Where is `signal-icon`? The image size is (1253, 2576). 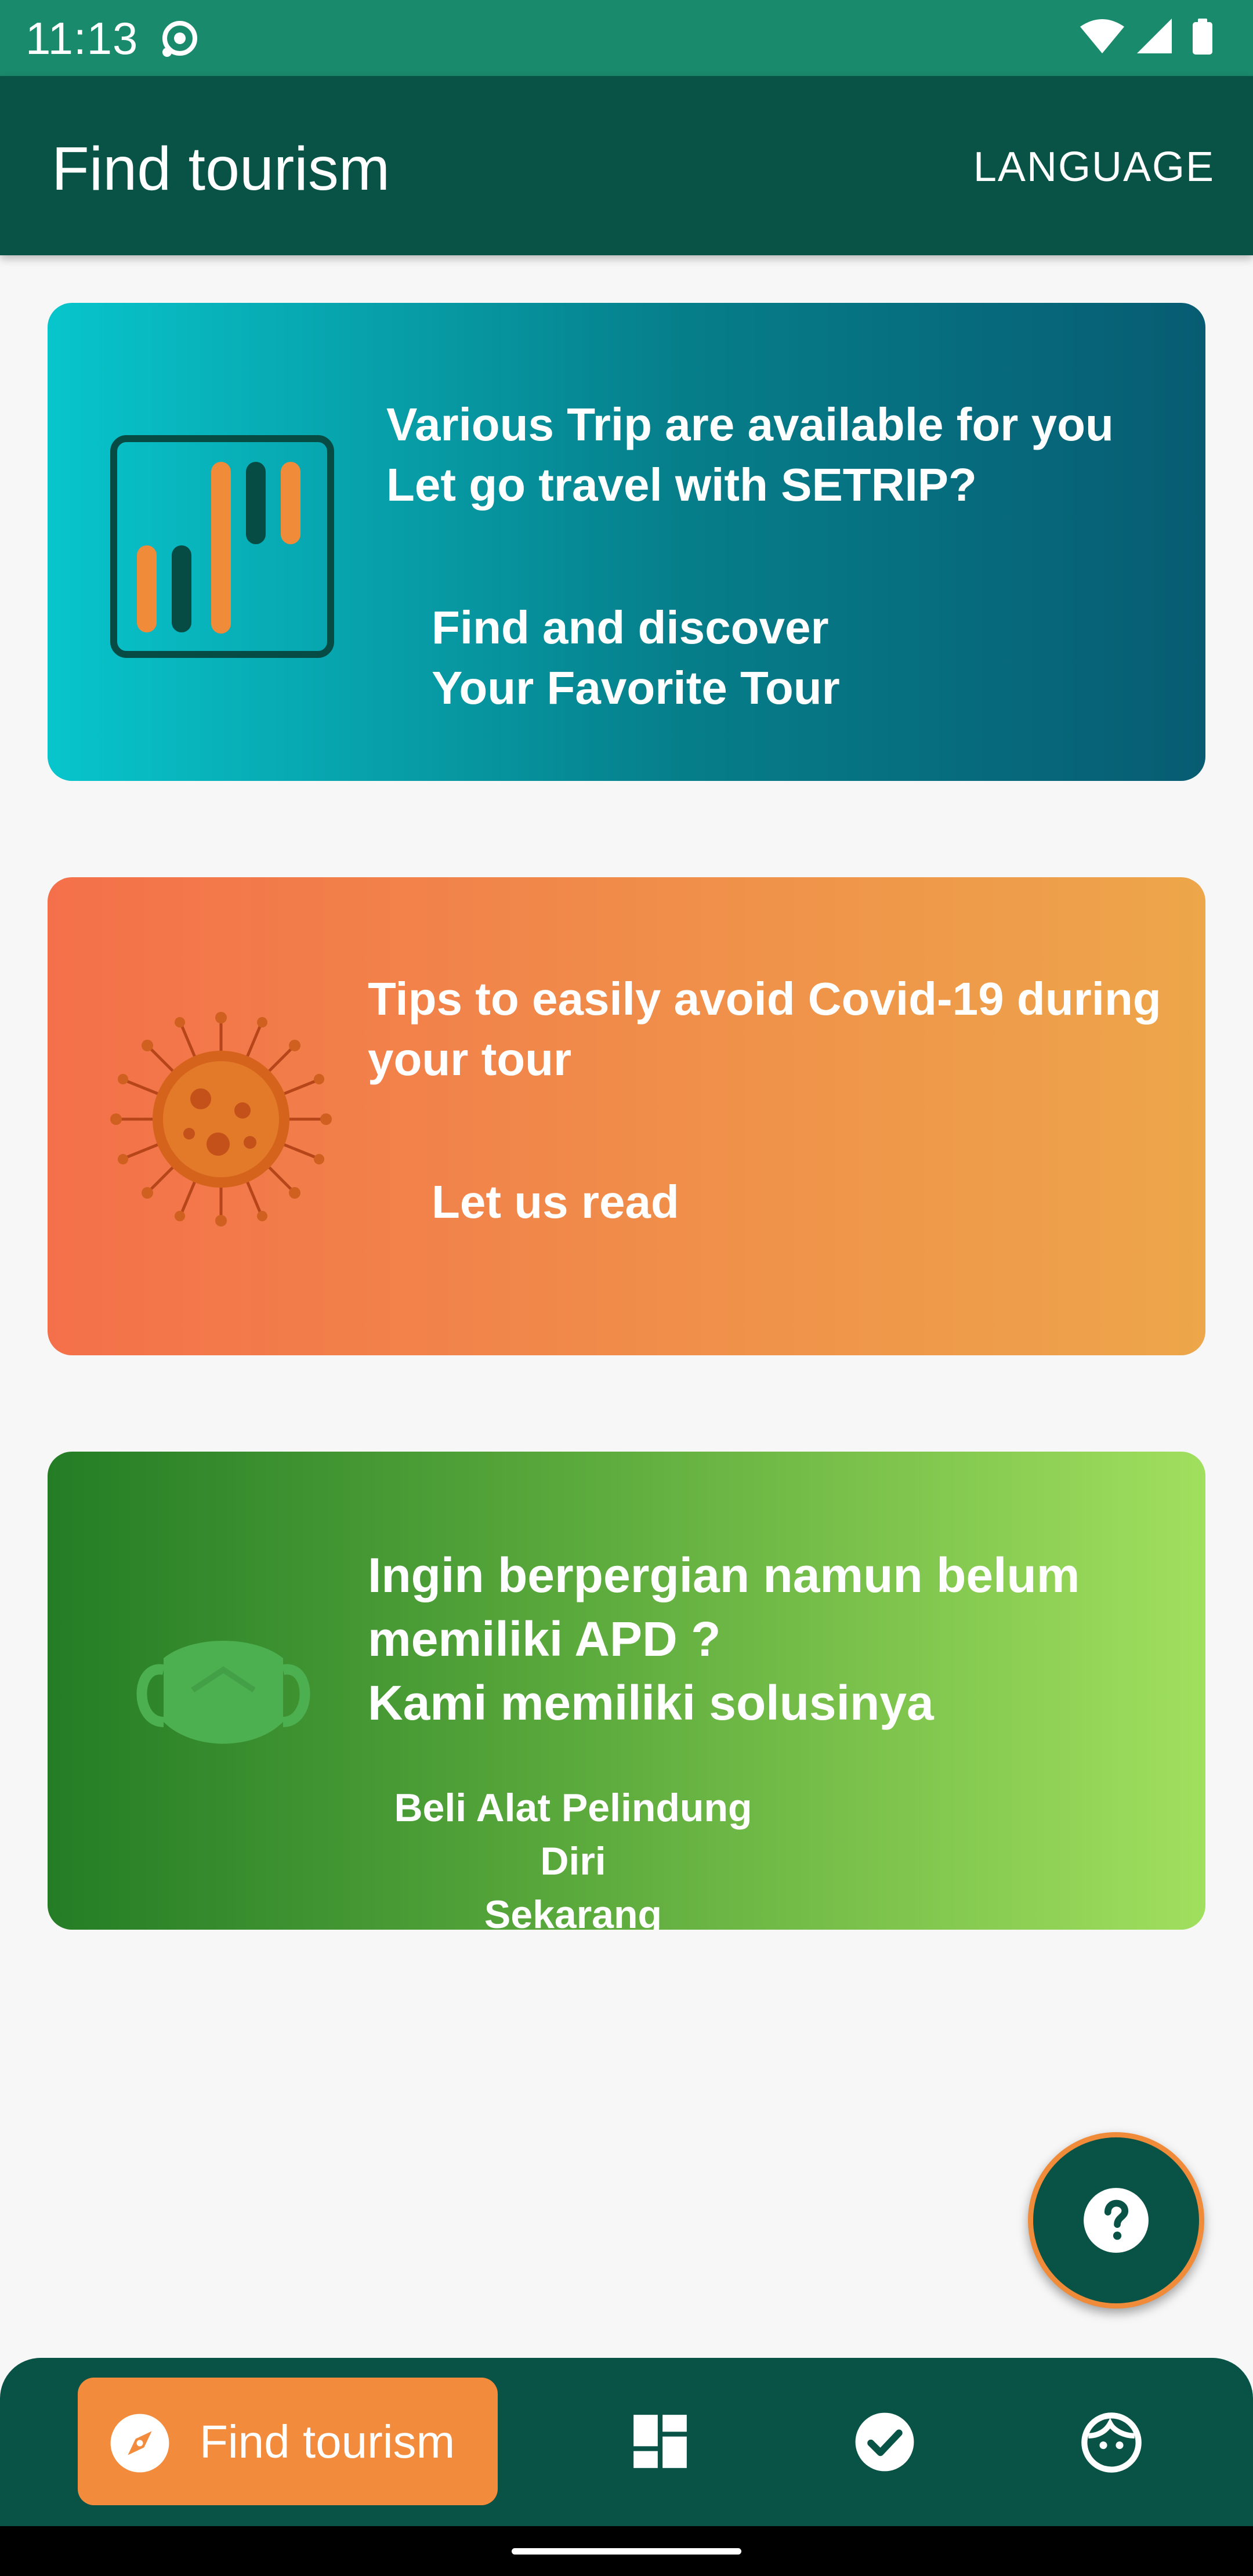
signal-icon is located at coordinates (1154, 36).